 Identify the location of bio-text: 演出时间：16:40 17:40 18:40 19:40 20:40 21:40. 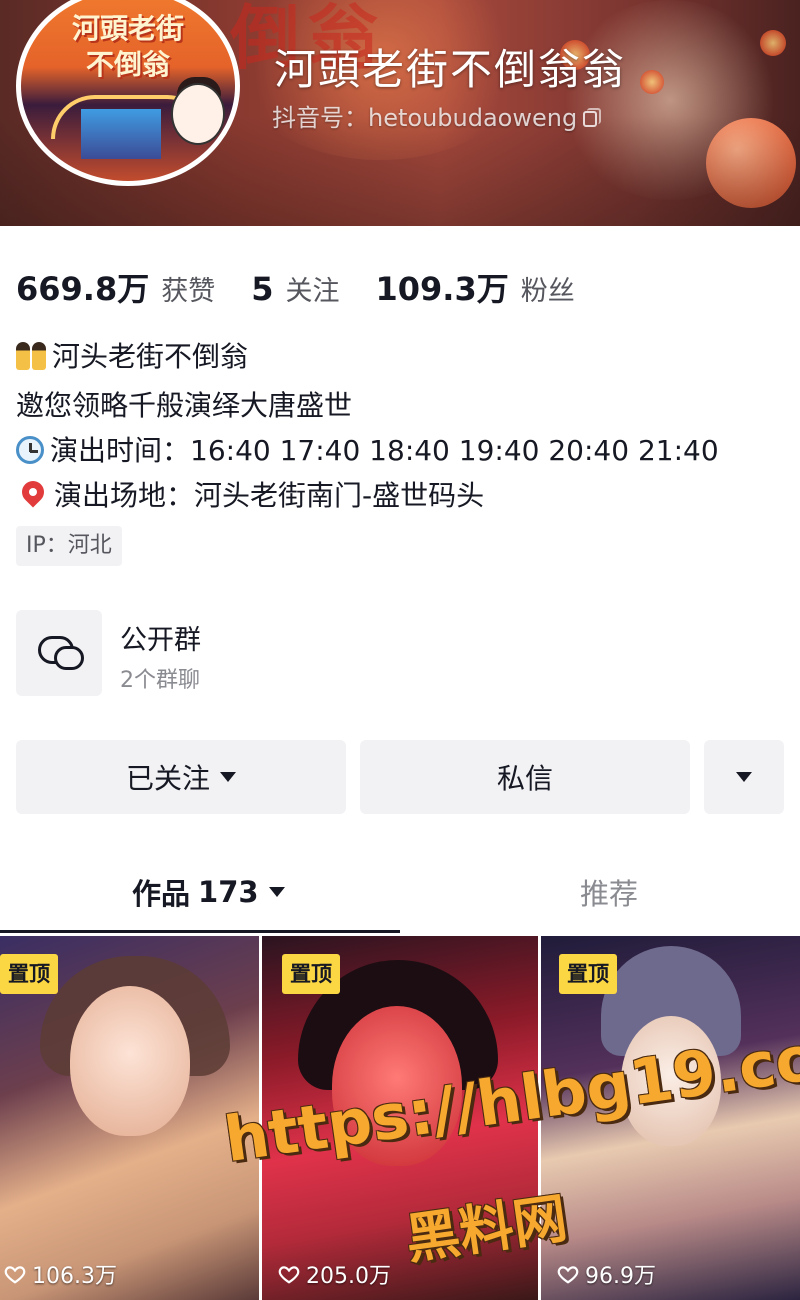
(384, 450).